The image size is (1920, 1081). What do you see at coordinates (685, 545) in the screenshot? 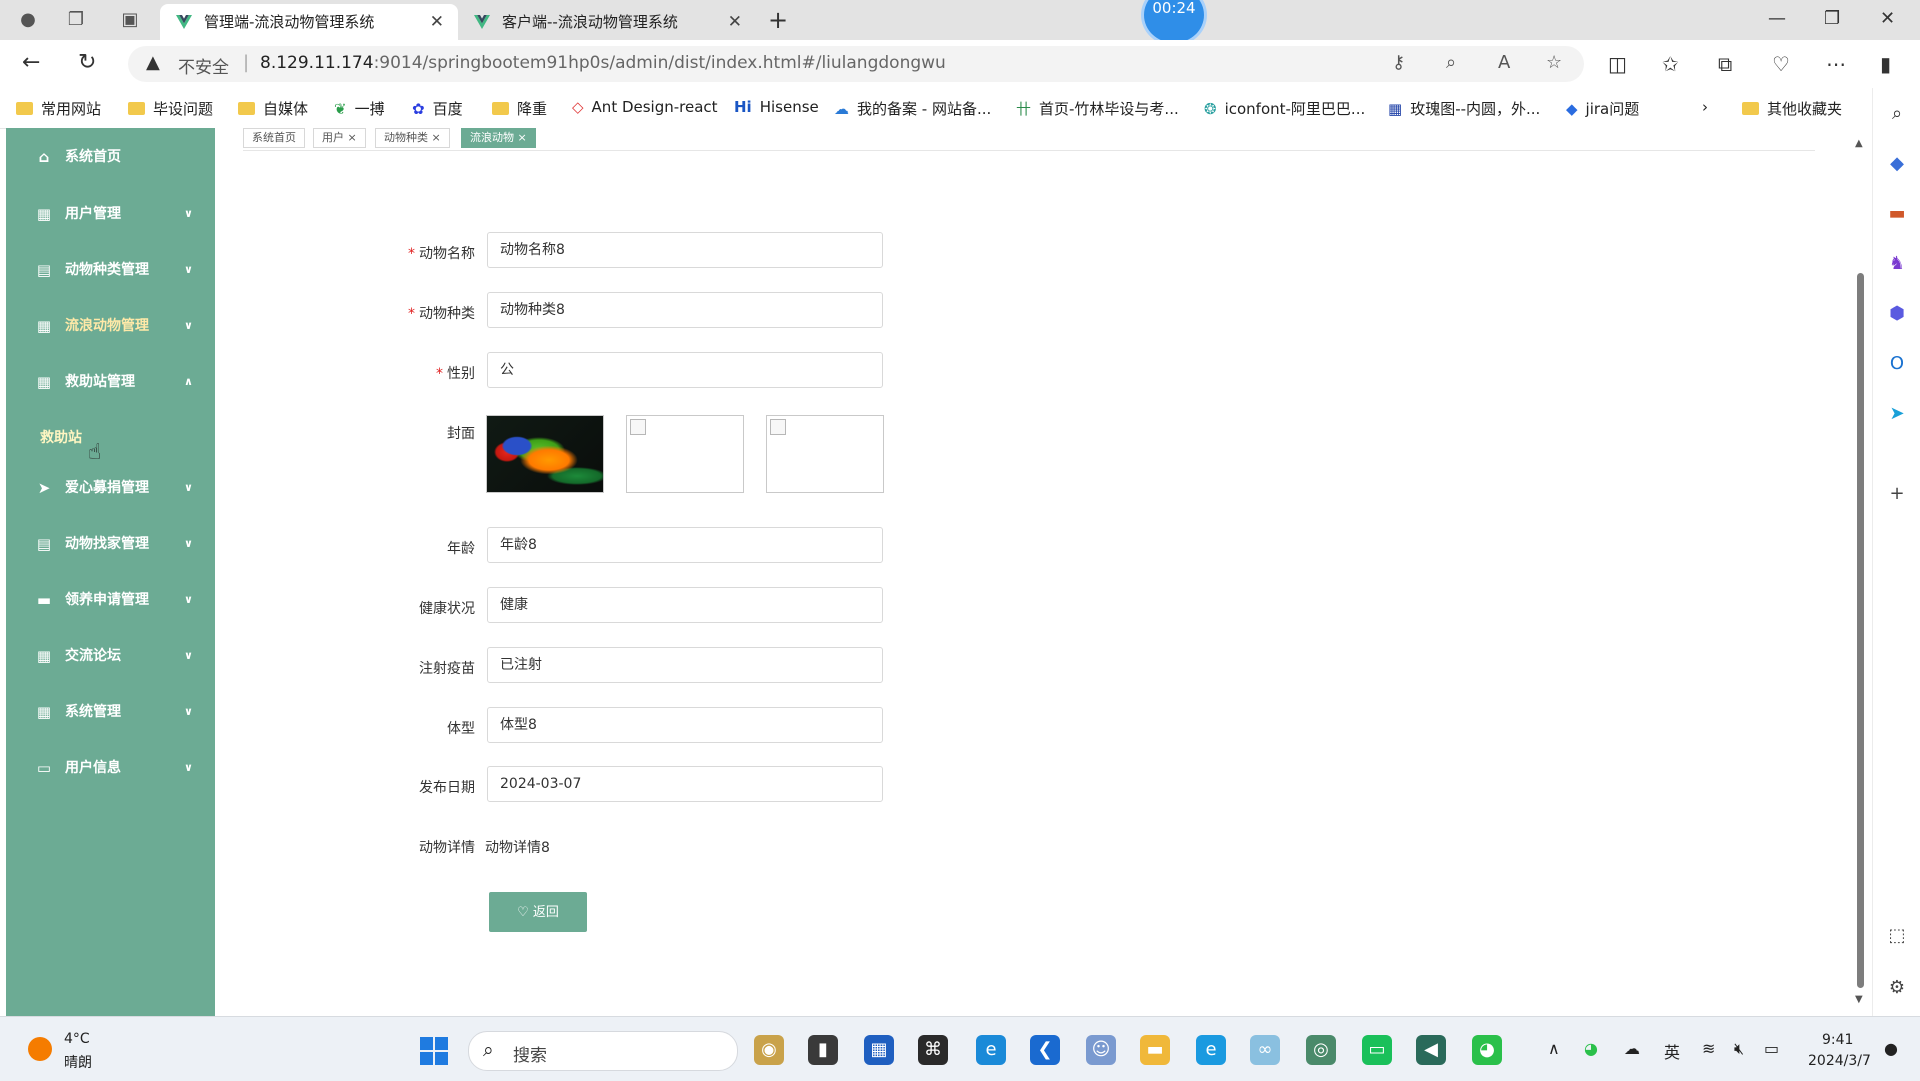
I see `age-input: 年龄8` at bounding box center [685, 545].